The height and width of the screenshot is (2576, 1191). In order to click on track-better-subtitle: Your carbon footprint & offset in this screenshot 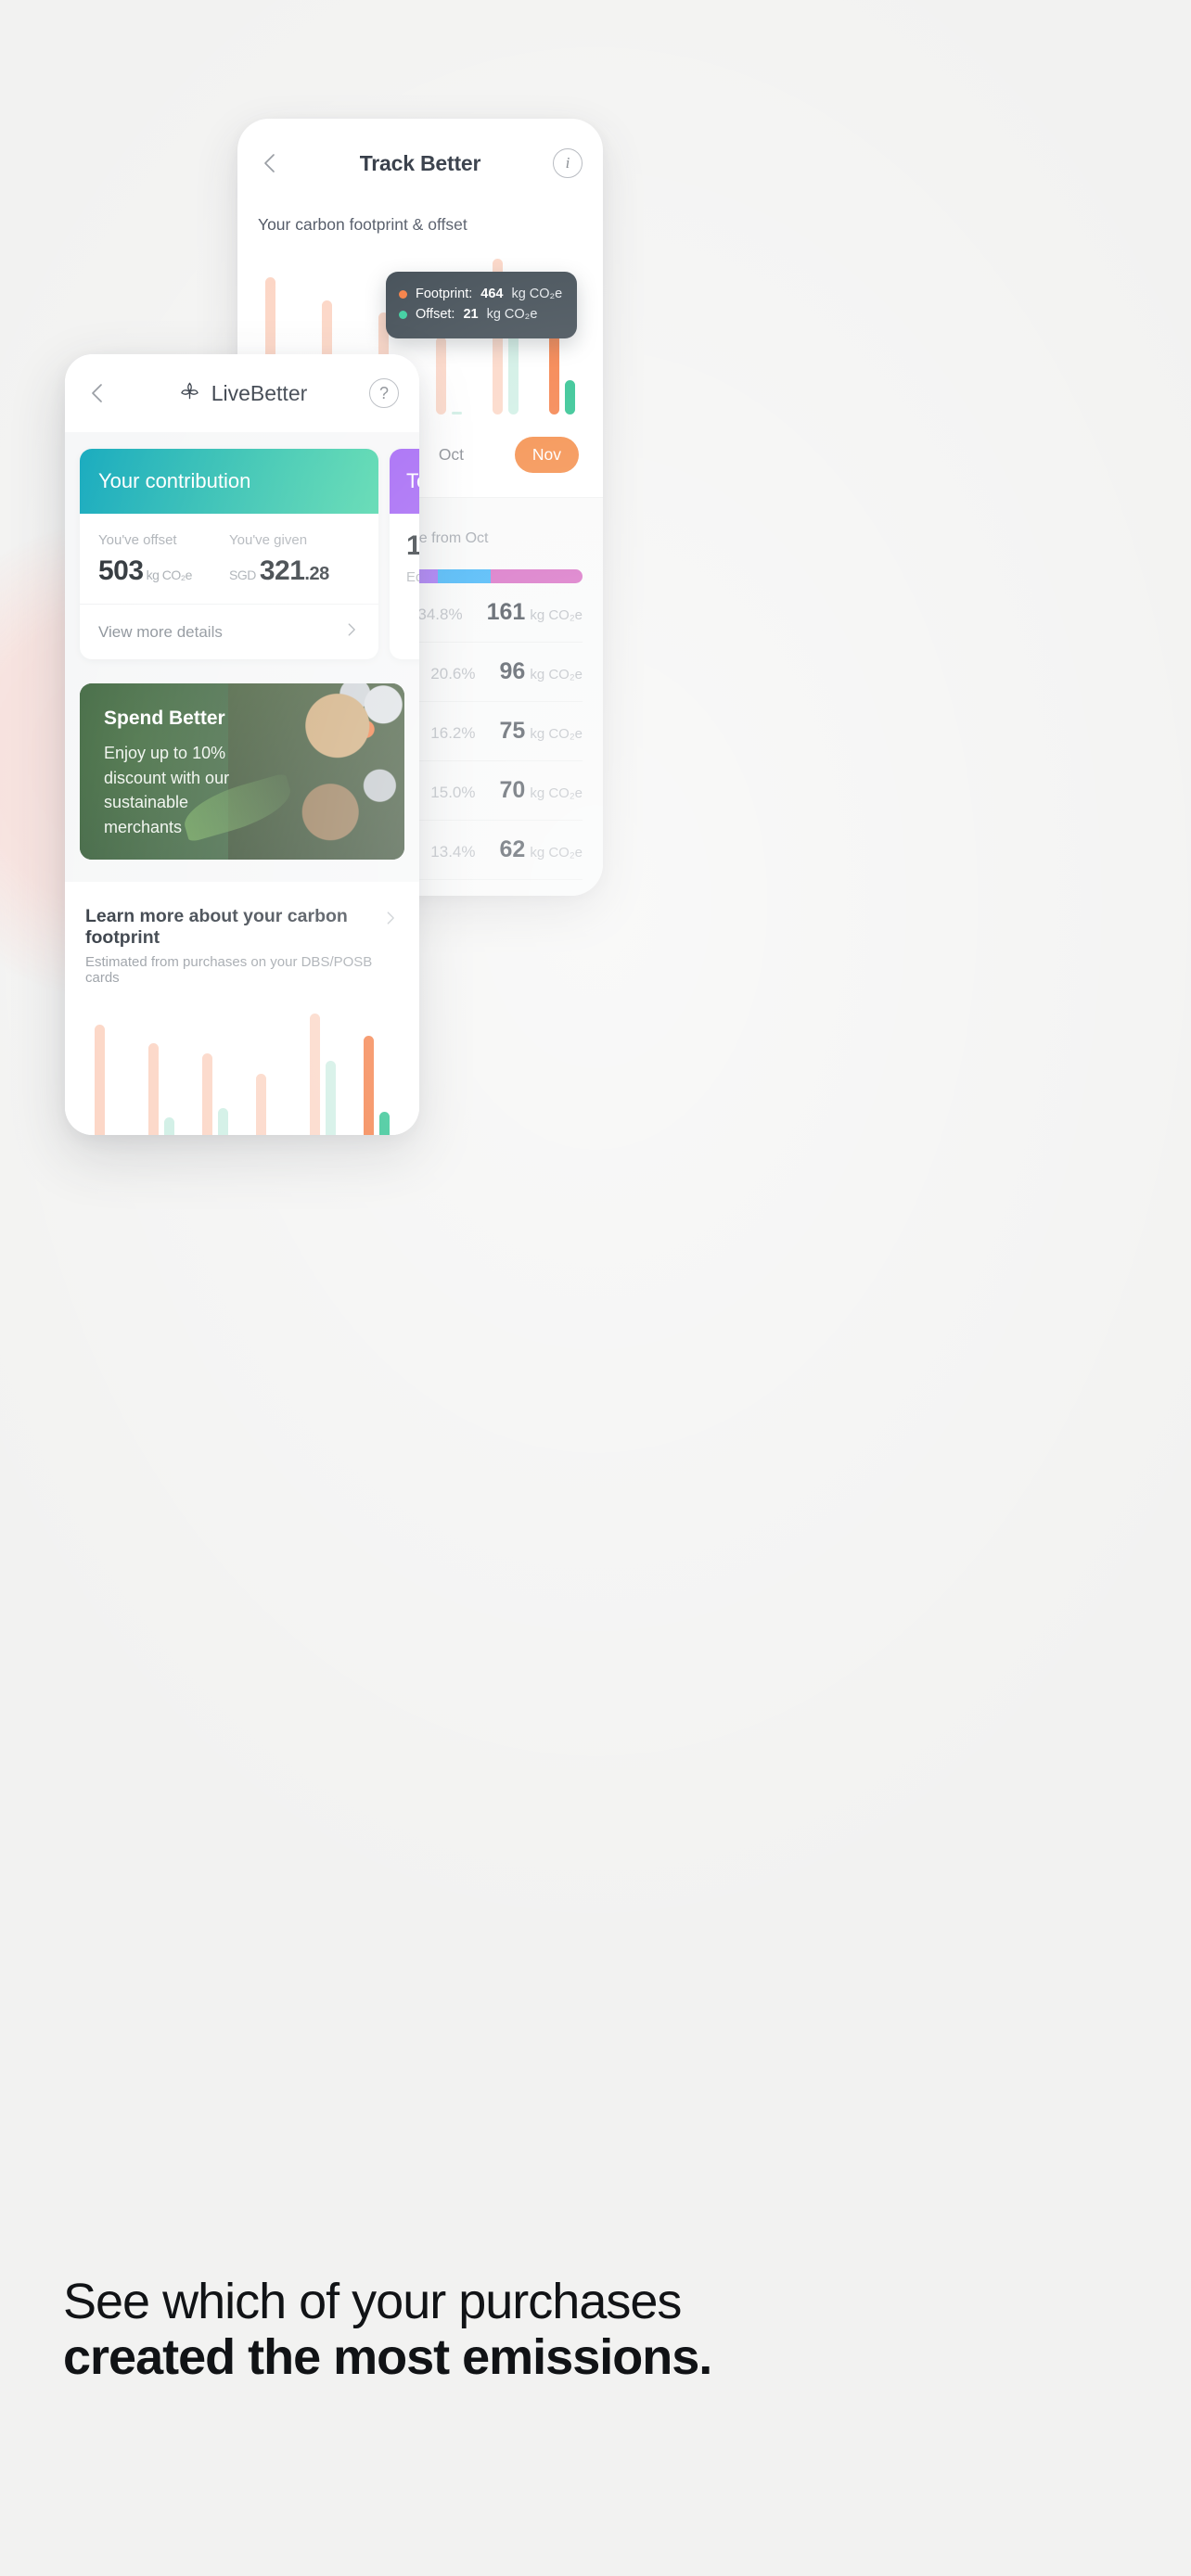, I will do `click(362, 224)`.